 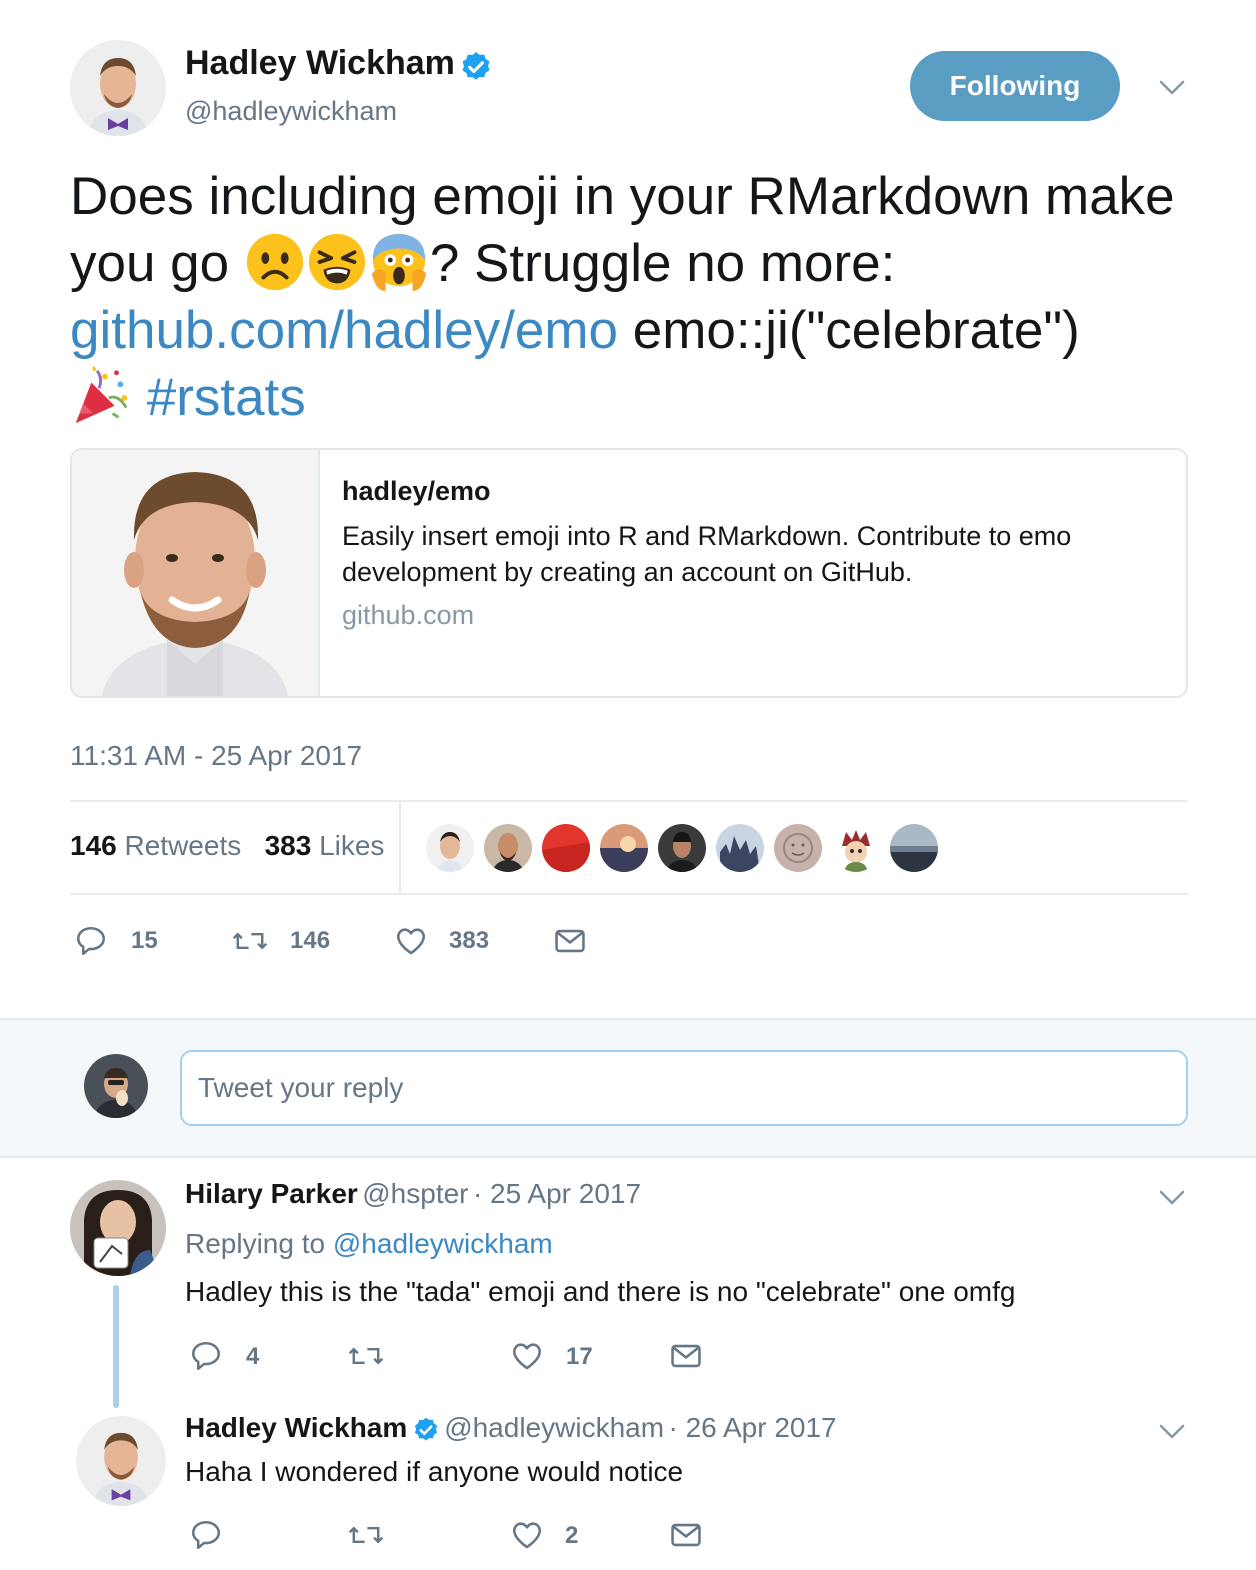 I want to click on reply-author-handle: @hadleywickham, so click(x=554, y=1427).